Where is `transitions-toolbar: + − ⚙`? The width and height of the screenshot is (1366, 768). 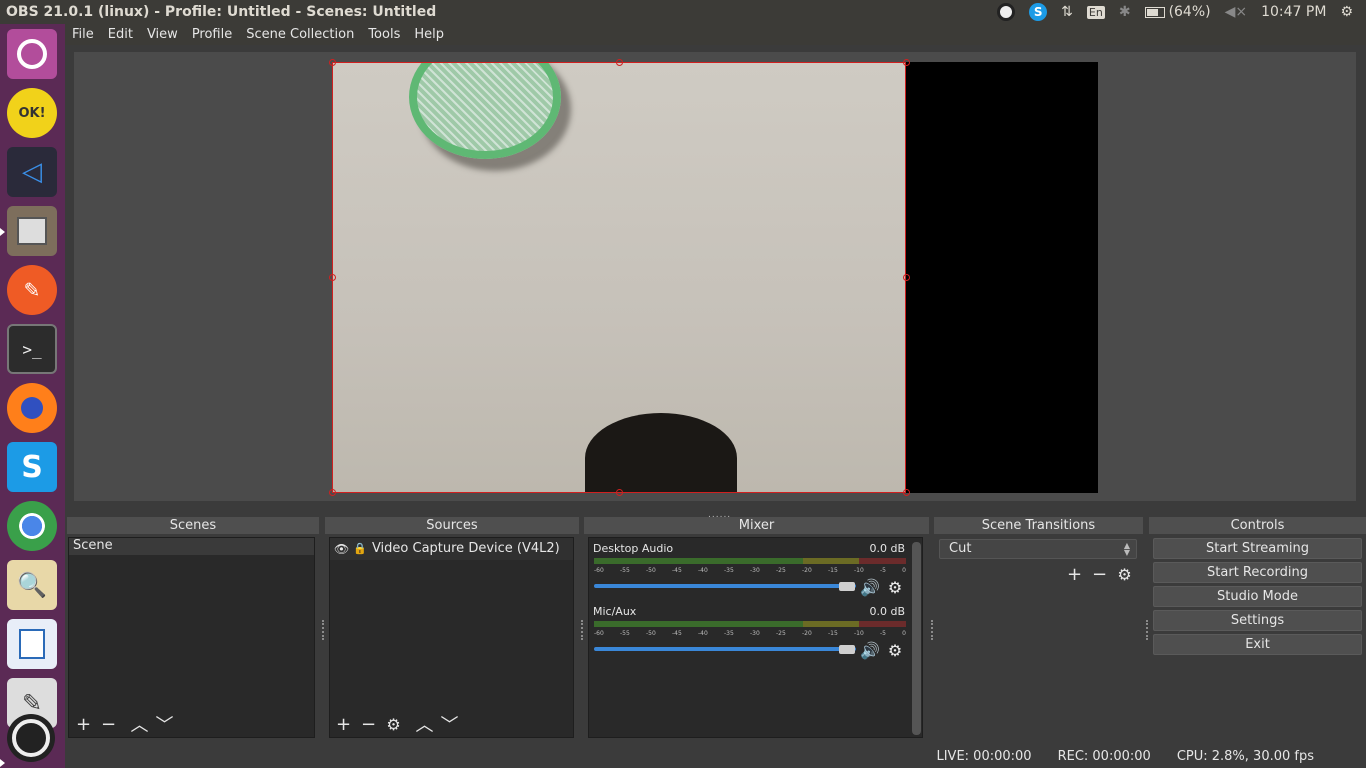
transitions-toolbar: + − ⚙ is located at coordinates (1099, 574).